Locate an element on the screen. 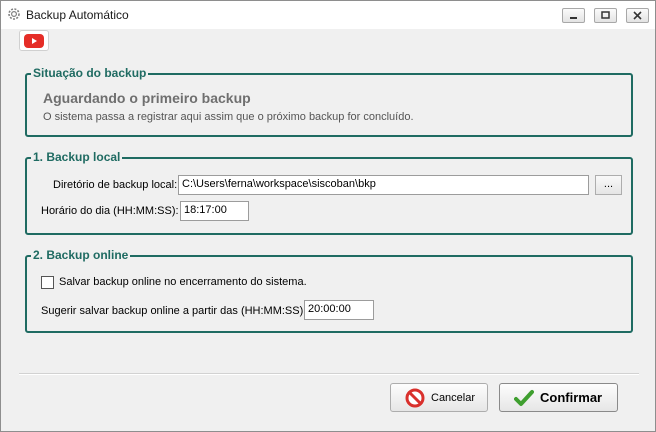 This screenshot has height=432, width=656. close-button is located at coordinates (637, 15).